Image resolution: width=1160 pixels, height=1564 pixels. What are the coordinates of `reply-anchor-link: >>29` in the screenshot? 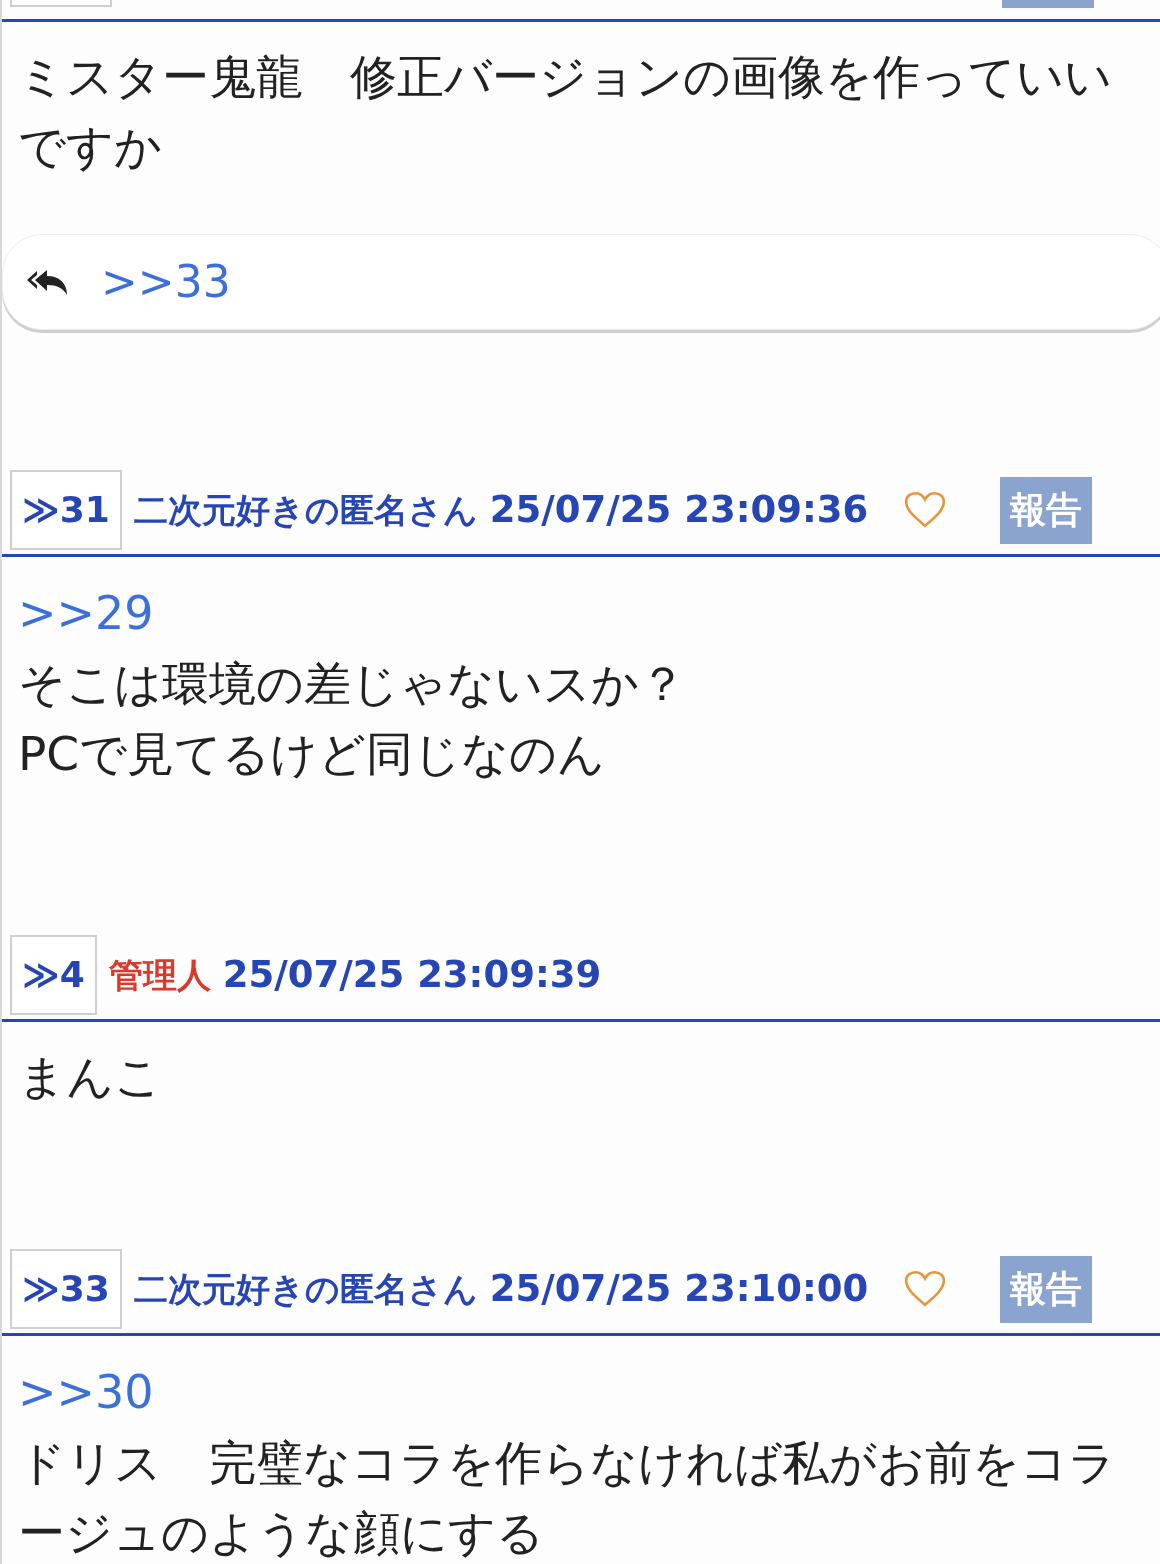 It's located at (86, 613).